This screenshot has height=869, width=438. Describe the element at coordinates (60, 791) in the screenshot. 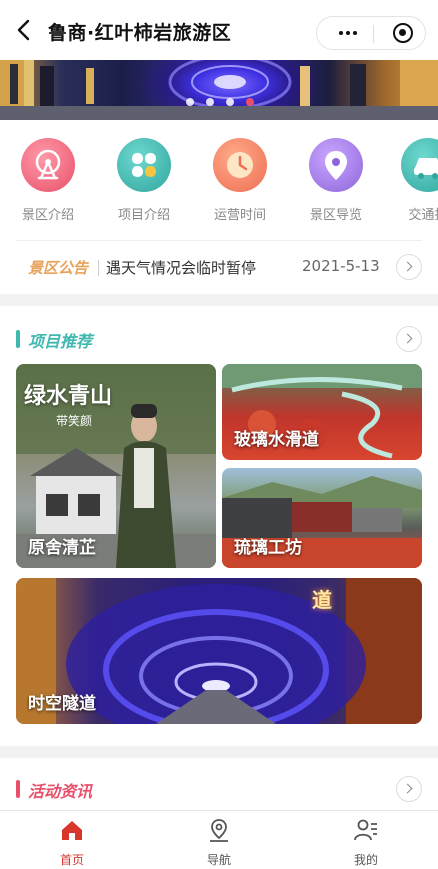

I see `section-title: 活动资讯` at that location.